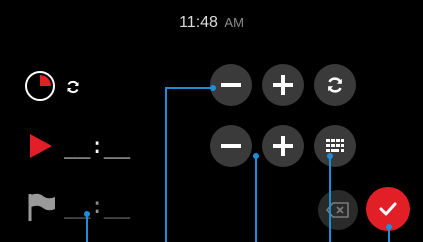 This screenshot has height=242, width=423. I want to click on increment-button-row2, so click(283, 146).